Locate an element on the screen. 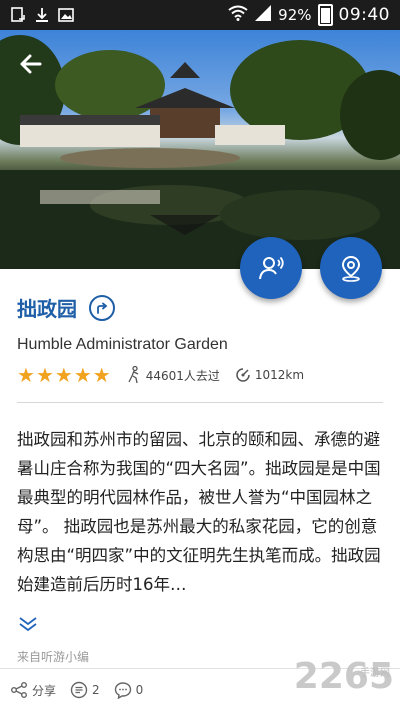 This screenshot has width=400, height=711. comments-button: 0 is located at coordinates (129, 690).